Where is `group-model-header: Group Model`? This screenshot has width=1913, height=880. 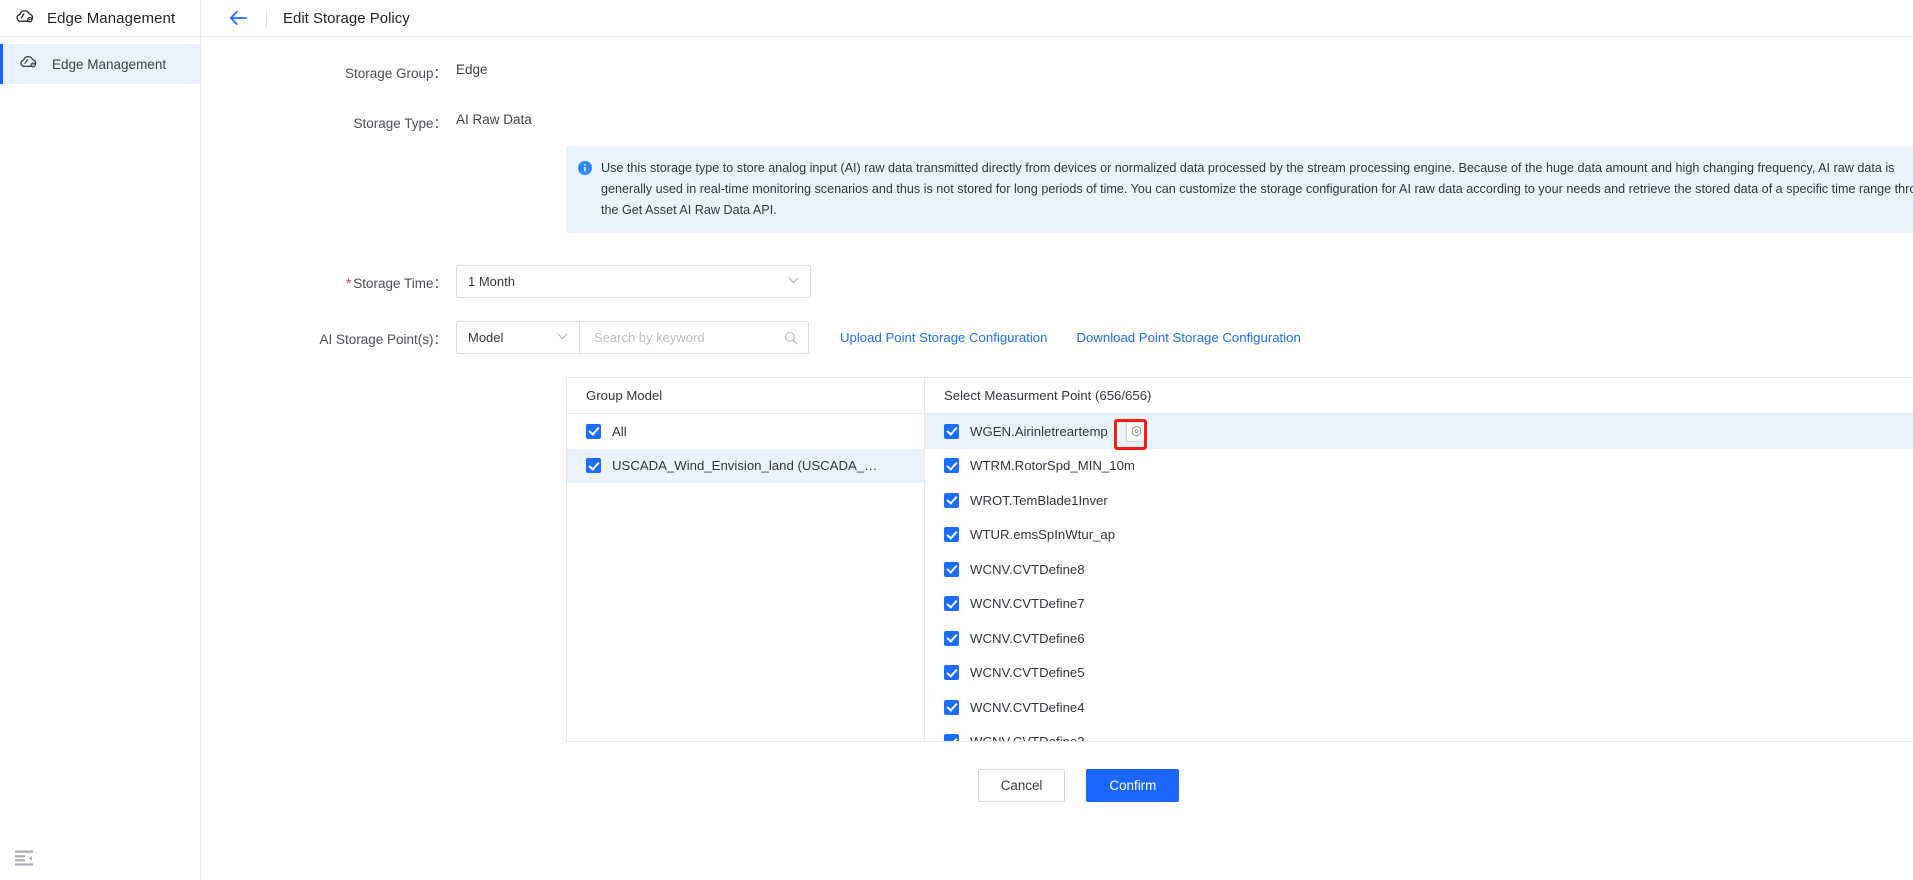 group-model-header: Group Model is located at coordinates (745, 396).